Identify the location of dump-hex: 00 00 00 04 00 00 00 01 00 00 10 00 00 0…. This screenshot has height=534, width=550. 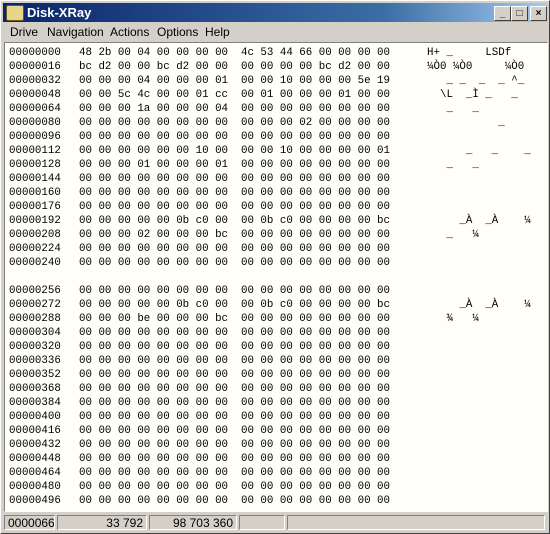
(235, 81).